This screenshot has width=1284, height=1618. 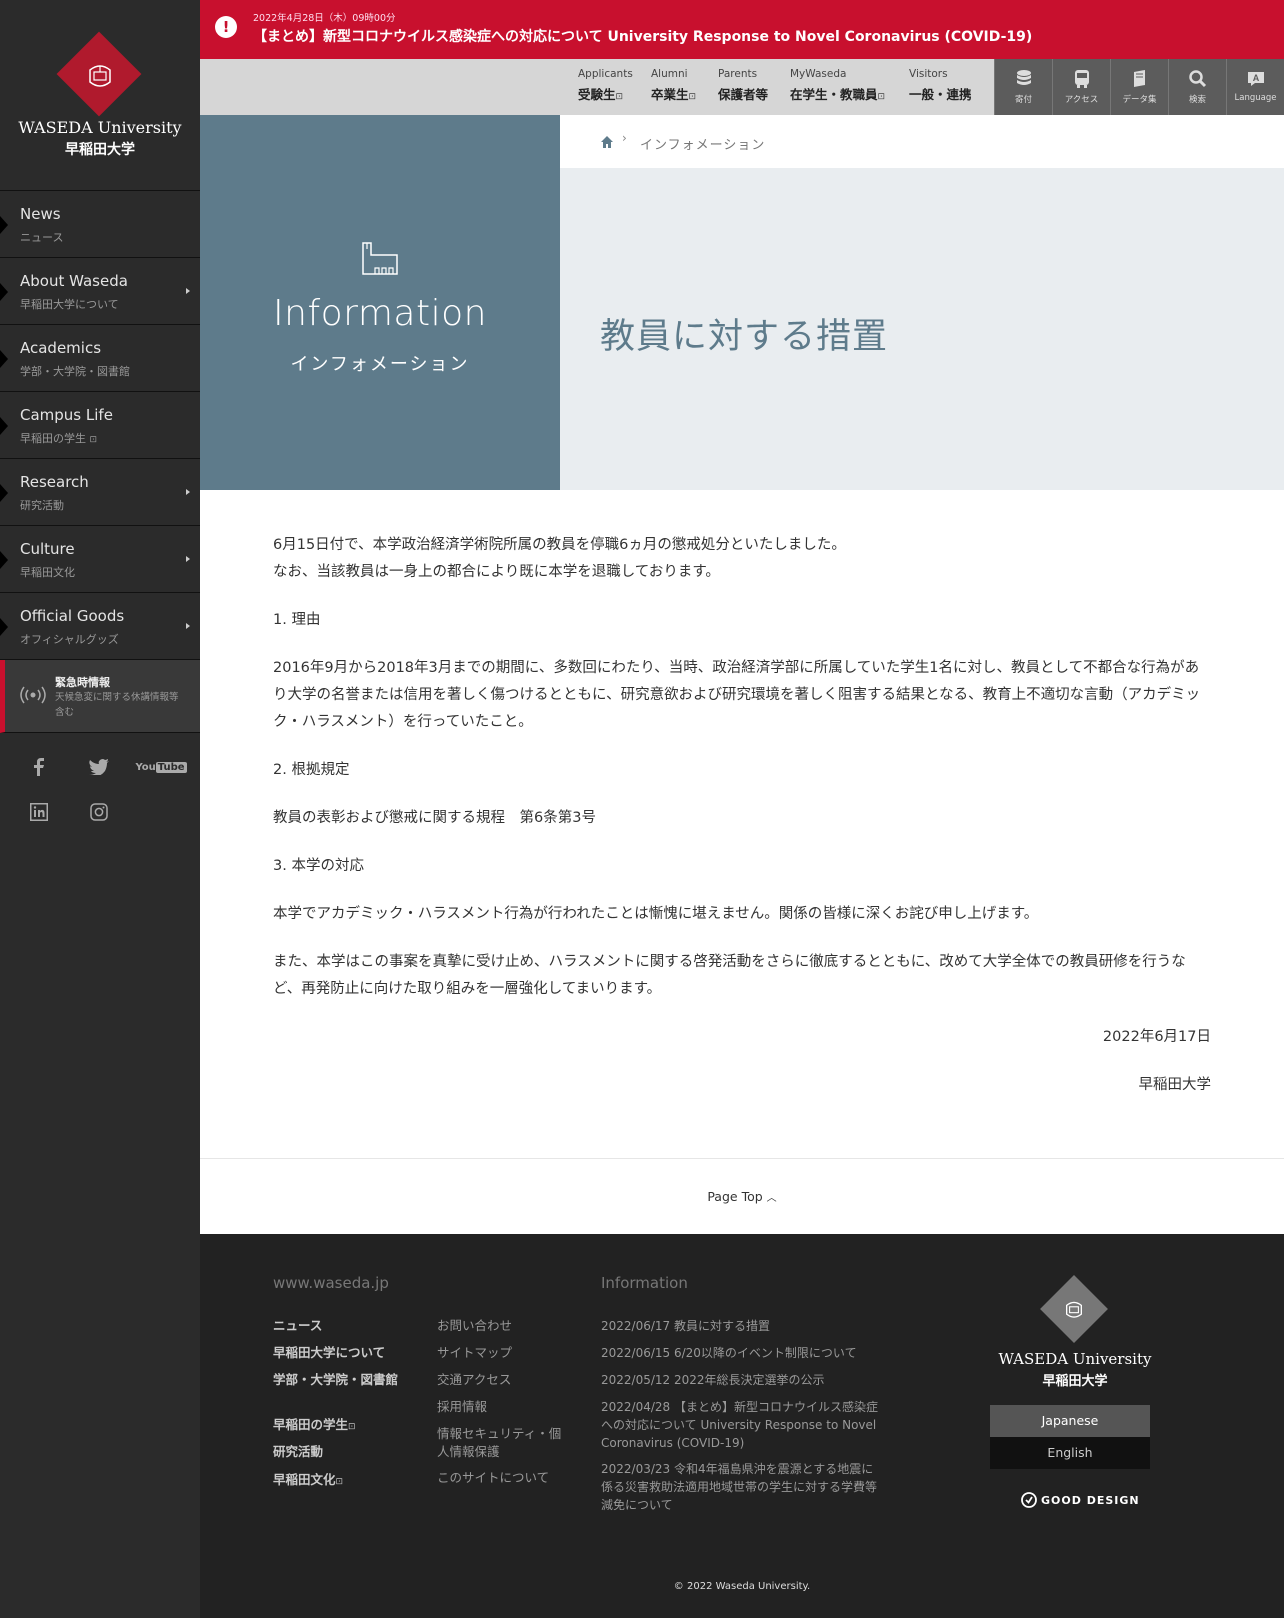 I want to click on sidebar-item-about: About Waseda 早稲田大学について, so click(x=100, y=291).